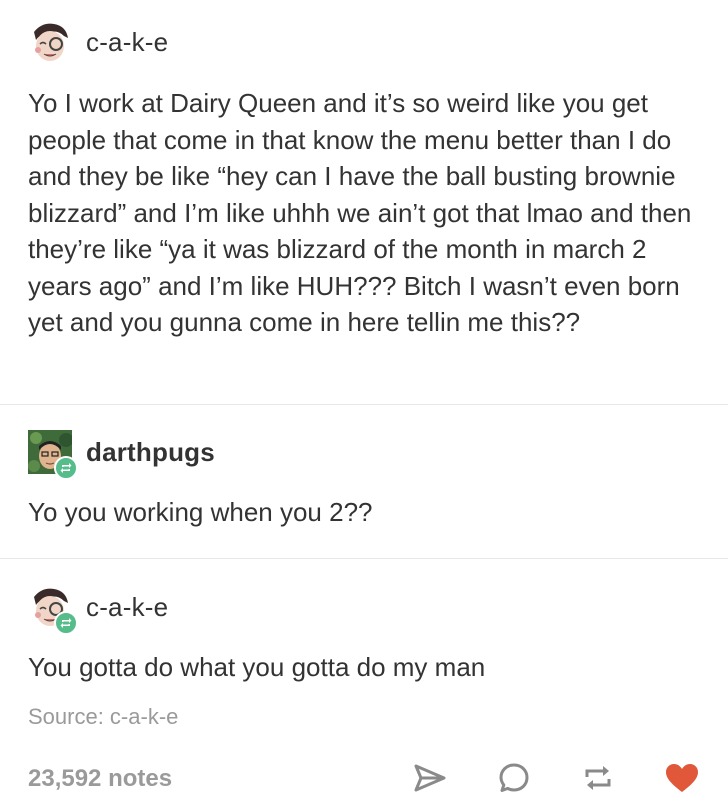  What do you see at coordinates (682, 778) in the screenshot?
I see `heart-icon` at bounding box center [682, 778].